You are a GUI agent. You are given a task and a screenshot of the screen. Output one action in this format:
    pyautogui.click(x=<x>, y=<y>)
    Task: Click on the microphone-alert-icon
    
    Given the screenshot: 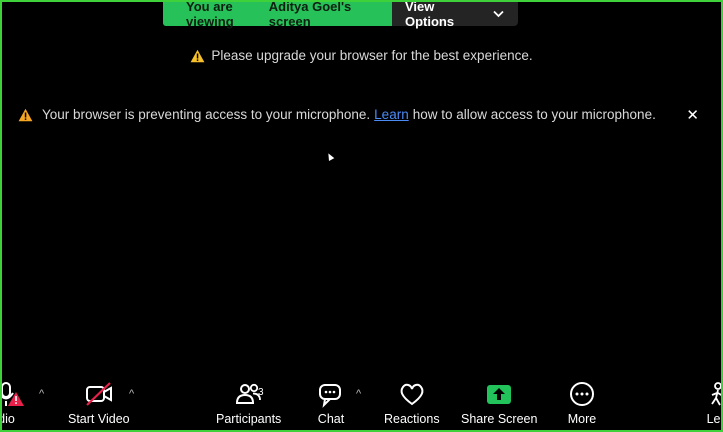 What is the action you would take?
    pyautogui.click(x=13, y=394)
    